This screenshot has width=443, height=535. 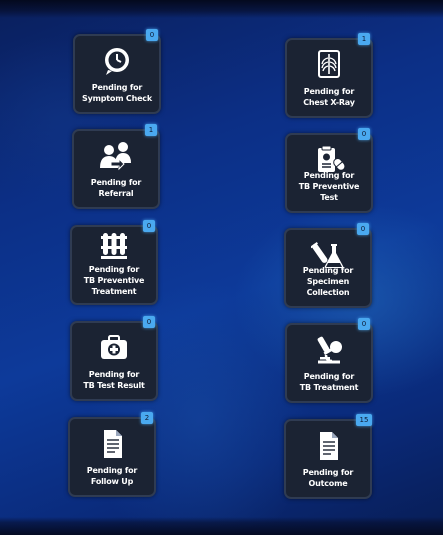 I want to click on xray-icon, so click(x=329, y=65).